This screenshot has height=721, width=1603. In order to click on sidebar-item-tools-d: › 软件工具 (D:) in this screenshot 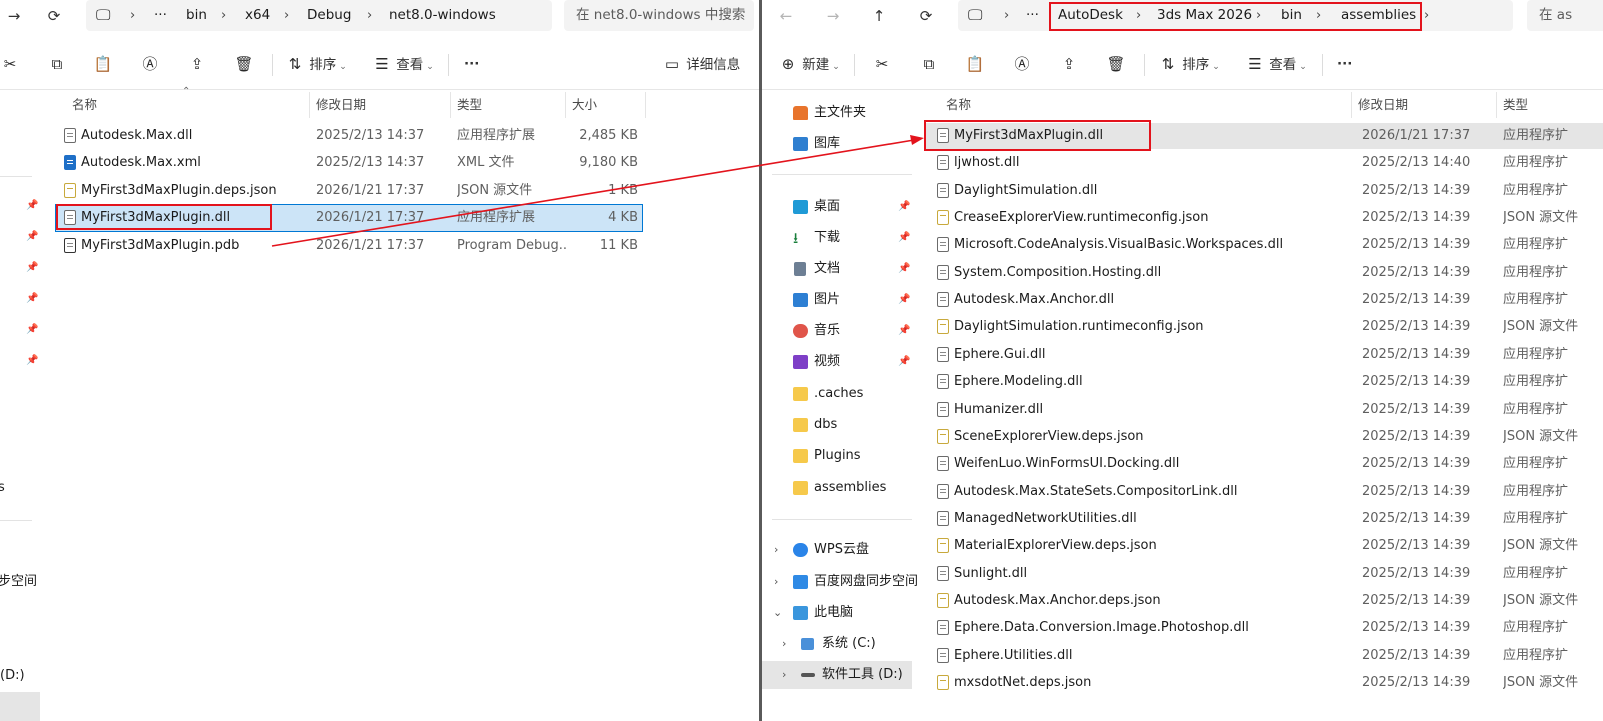, I will do `click(837, 675)`.